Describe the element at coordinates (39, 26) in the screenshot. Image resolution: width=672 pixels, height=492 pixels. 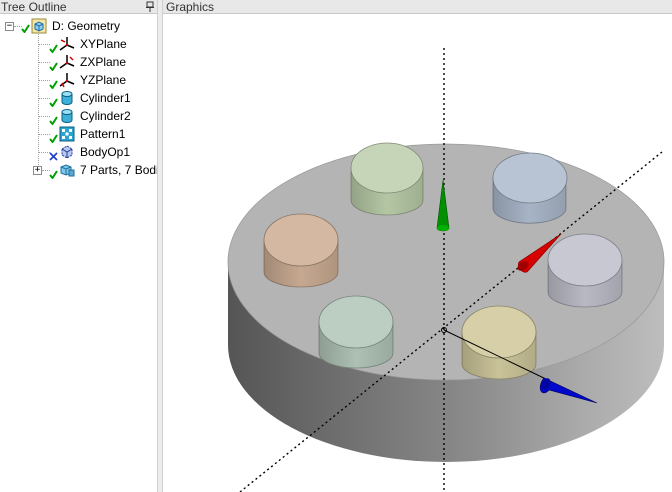
I see `geometry-icon` at that location.